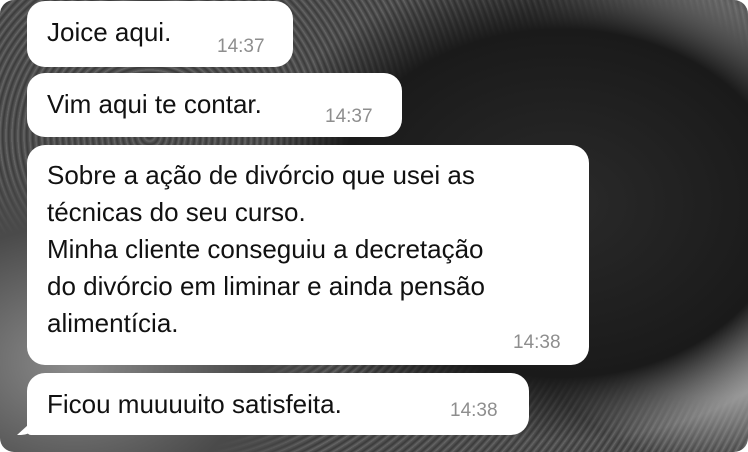  What do you see at coordinates (194, 404) in the screenshot?
I see `message-text: Ficou muuuuito satisfeita.` at bounding box center [194, 404].